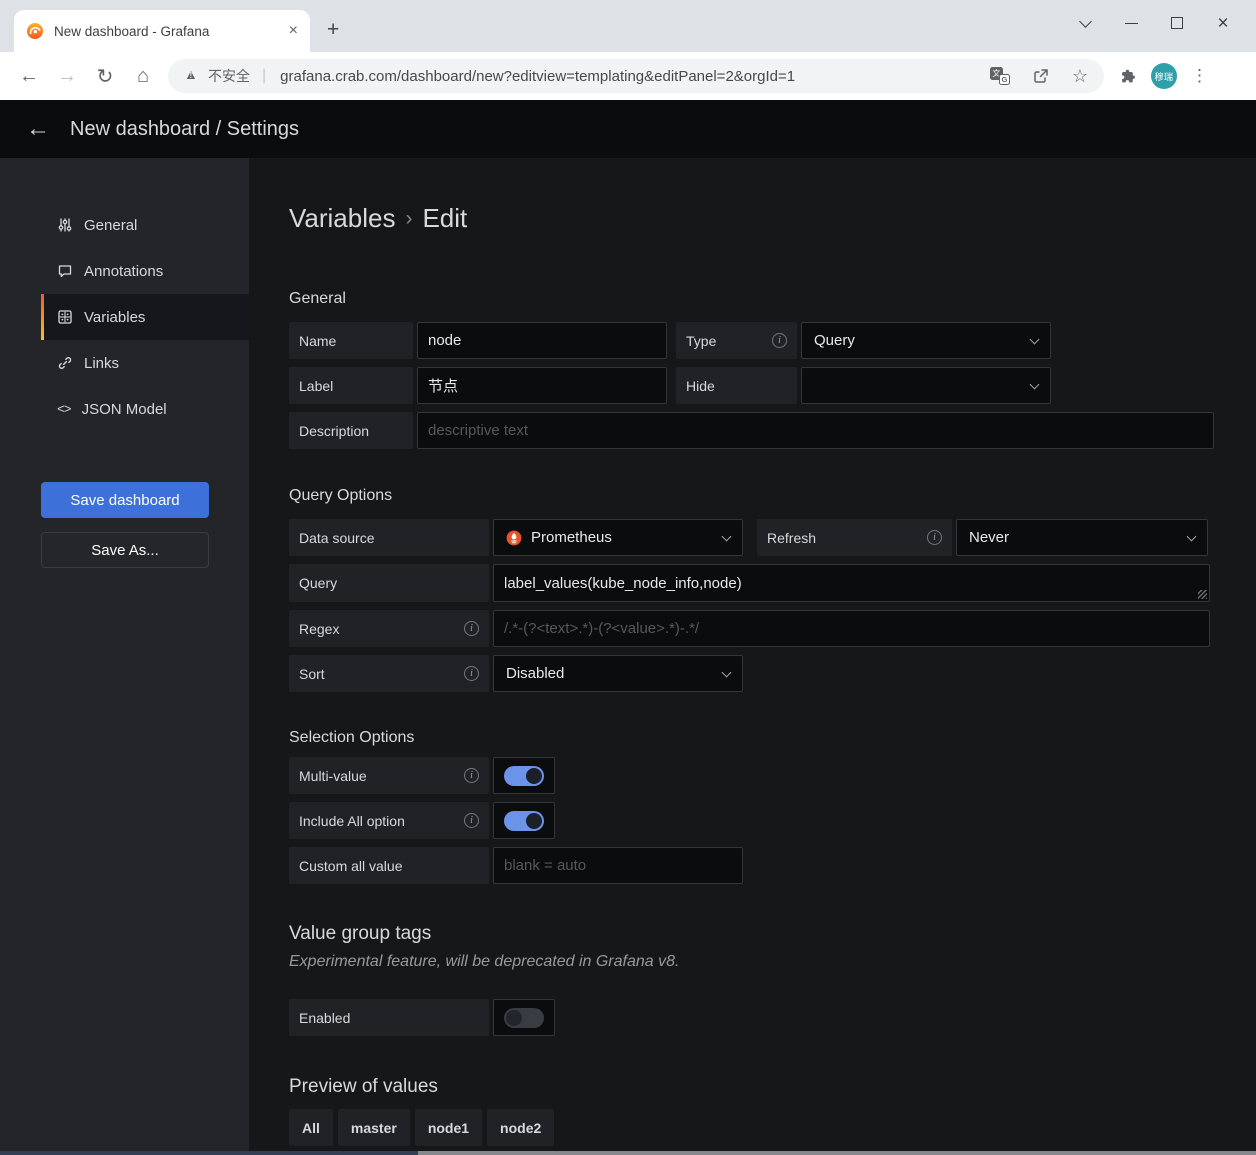 This screenshot has width=1256, height=1155. I want to click on sidebar-item-json-model: <> JSON Model, so click(124, 409).